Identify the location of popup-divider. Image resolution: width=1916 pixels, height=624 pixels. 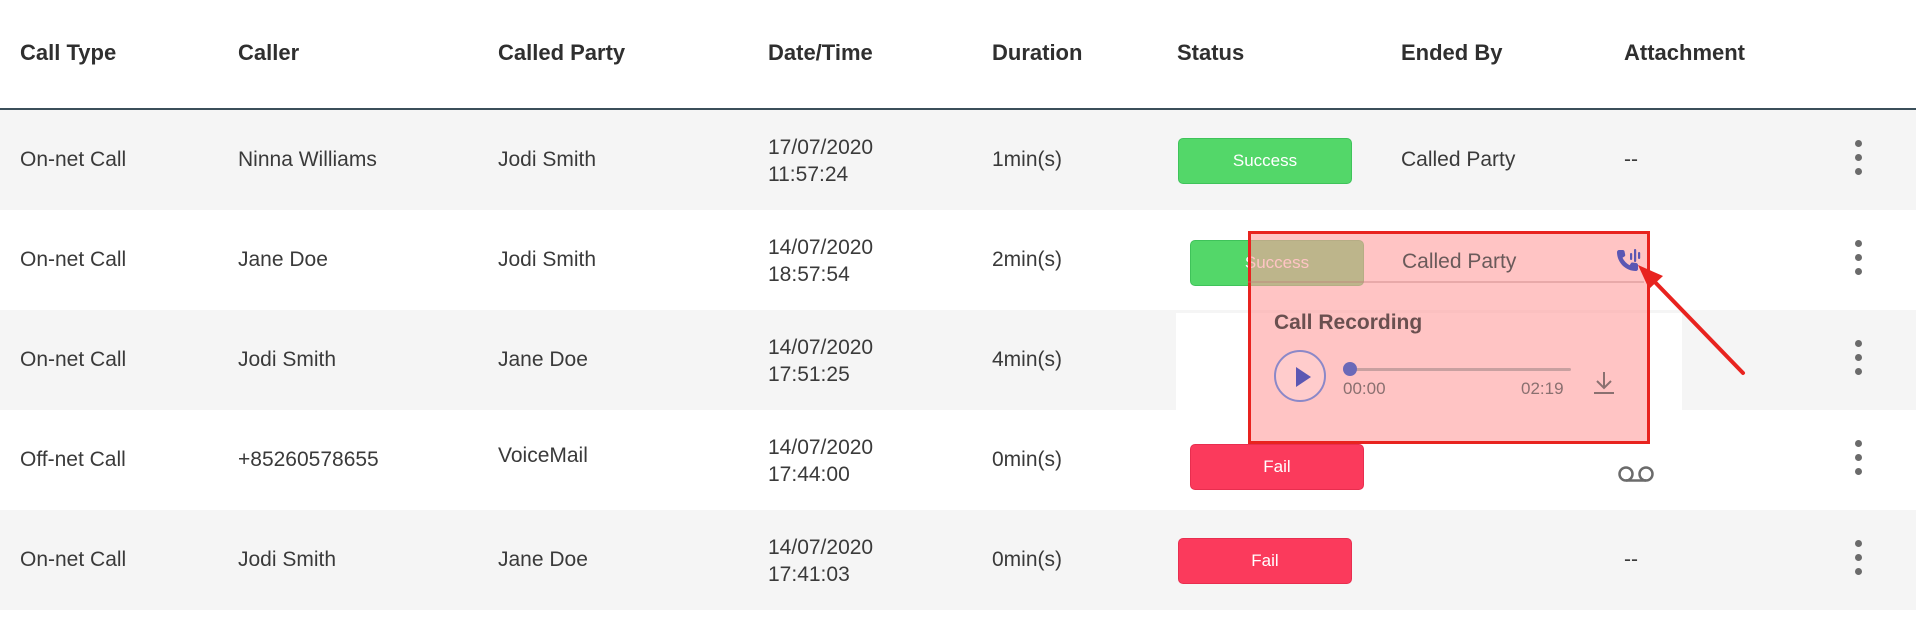
(1446, 282).